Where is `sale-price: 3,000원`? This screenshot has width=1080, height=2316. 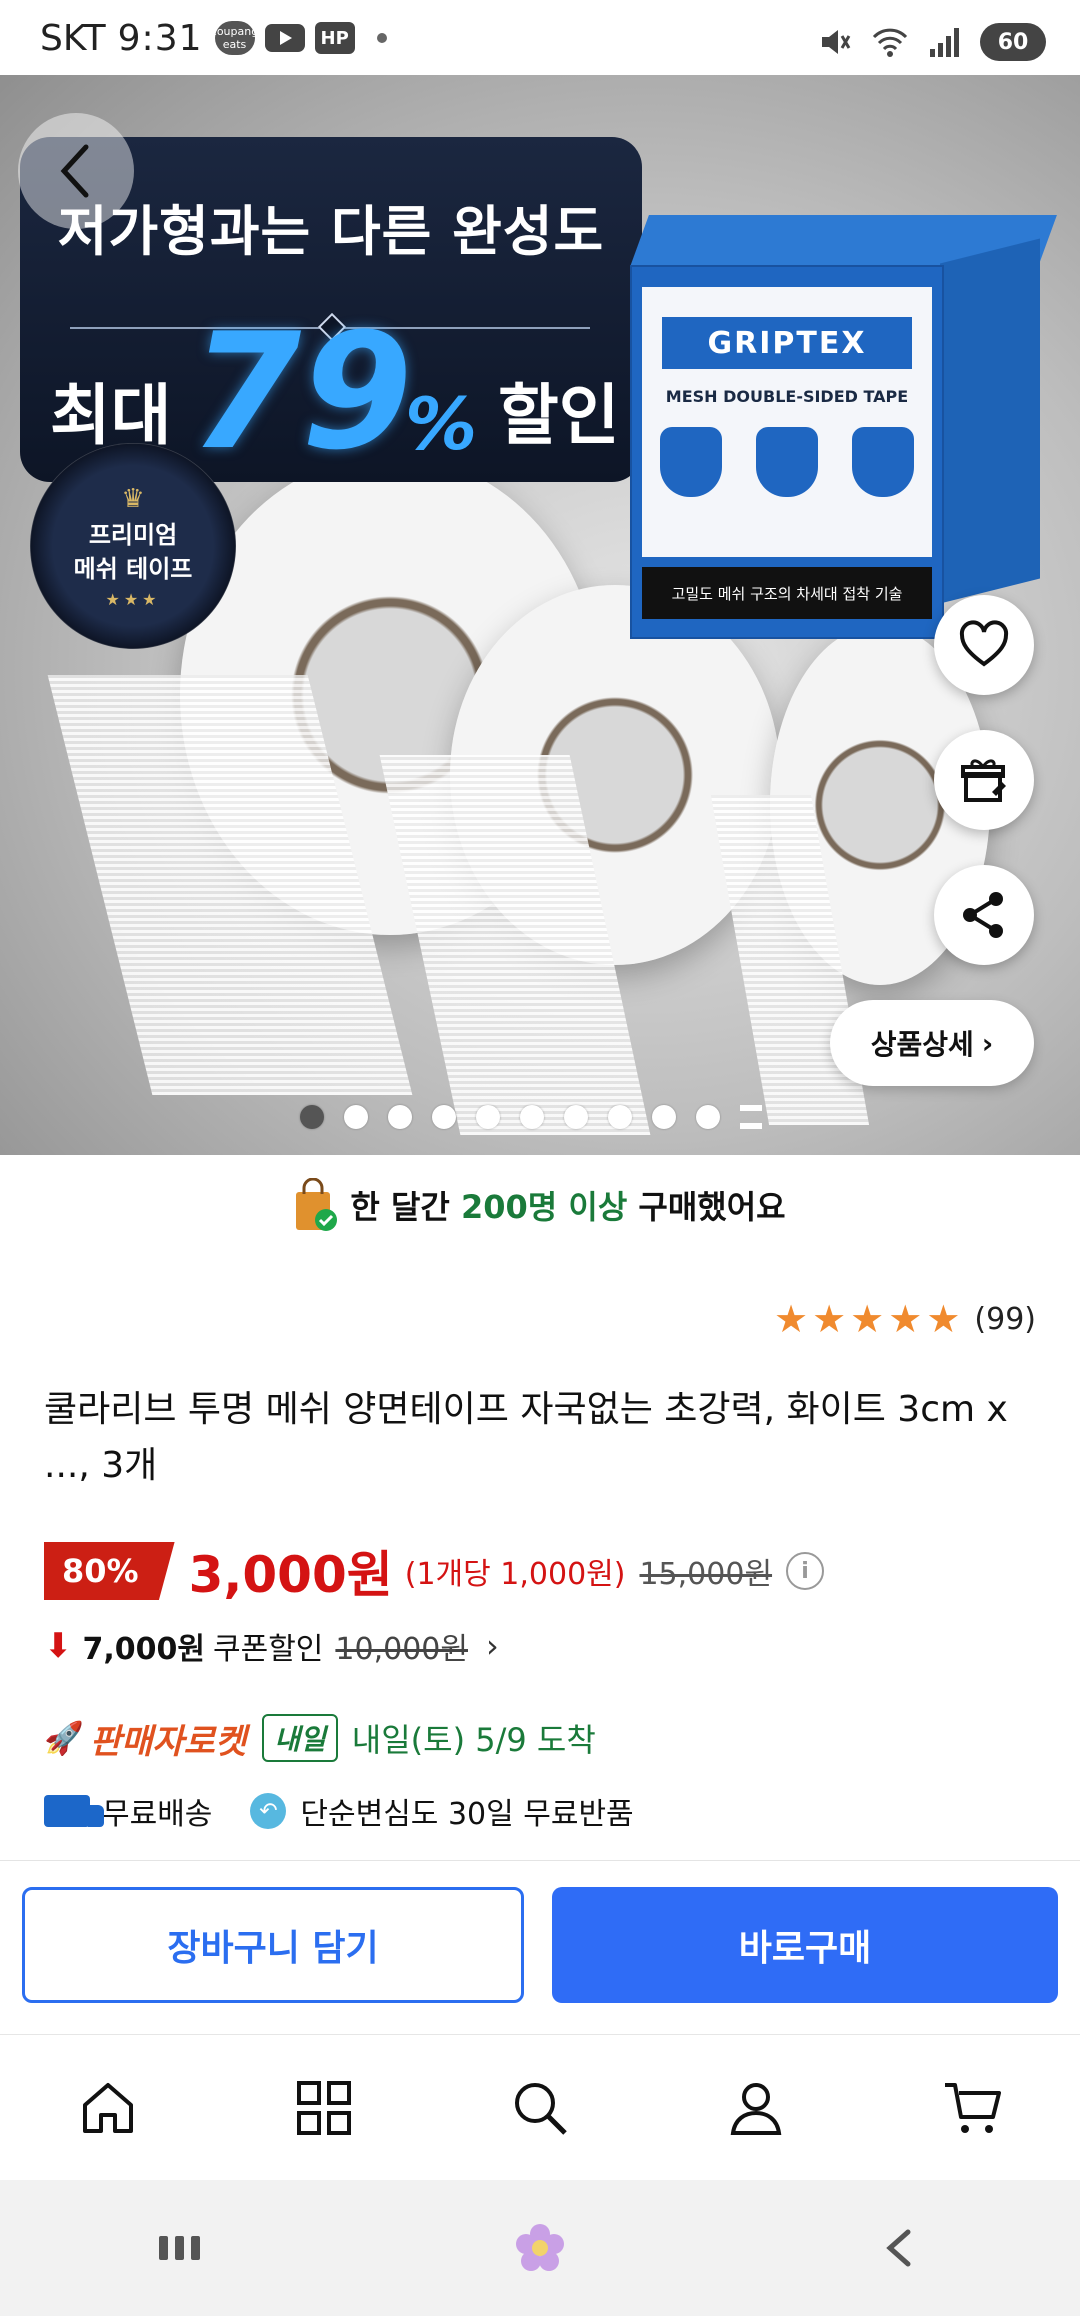 sale-price: 3,000원 is located at coordinates (290, 1575).